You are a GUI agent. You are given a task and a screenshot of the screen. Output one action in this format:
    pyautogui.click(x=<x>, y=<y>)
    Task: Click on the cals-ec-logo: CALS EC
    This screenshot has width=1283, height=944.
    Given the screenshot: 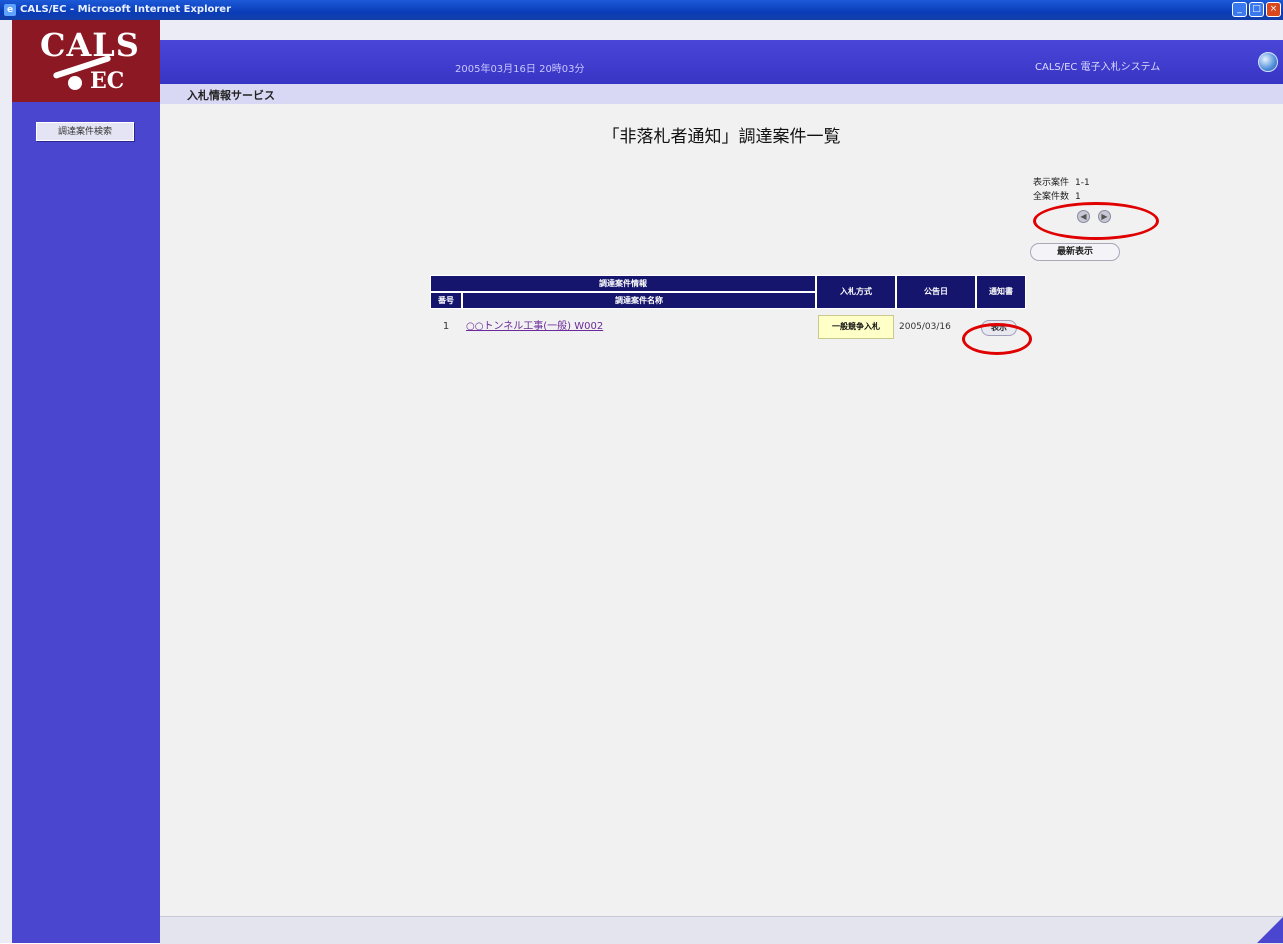 What is the action you would take?
    pyautogui.click(x=86, y=61)
    